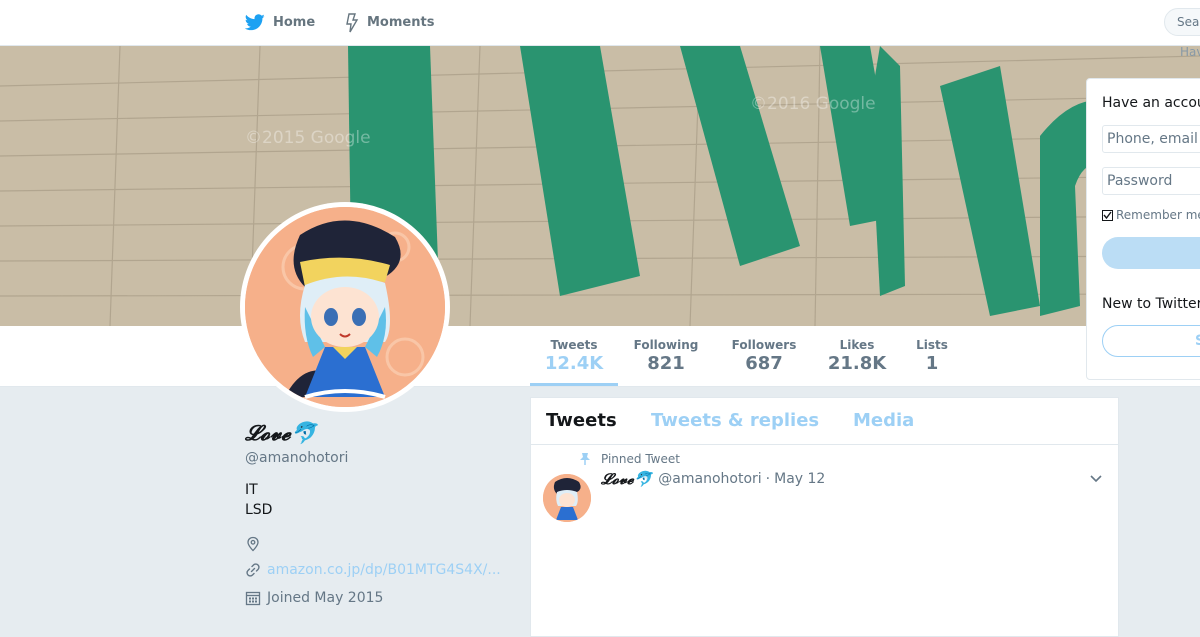 The width and height of the screenshot is (1200, 637). What do you see at coordinates (1151, 139) in the screenshot?
I see `username-field: Phone, email` at bounding box center [1151, 139].